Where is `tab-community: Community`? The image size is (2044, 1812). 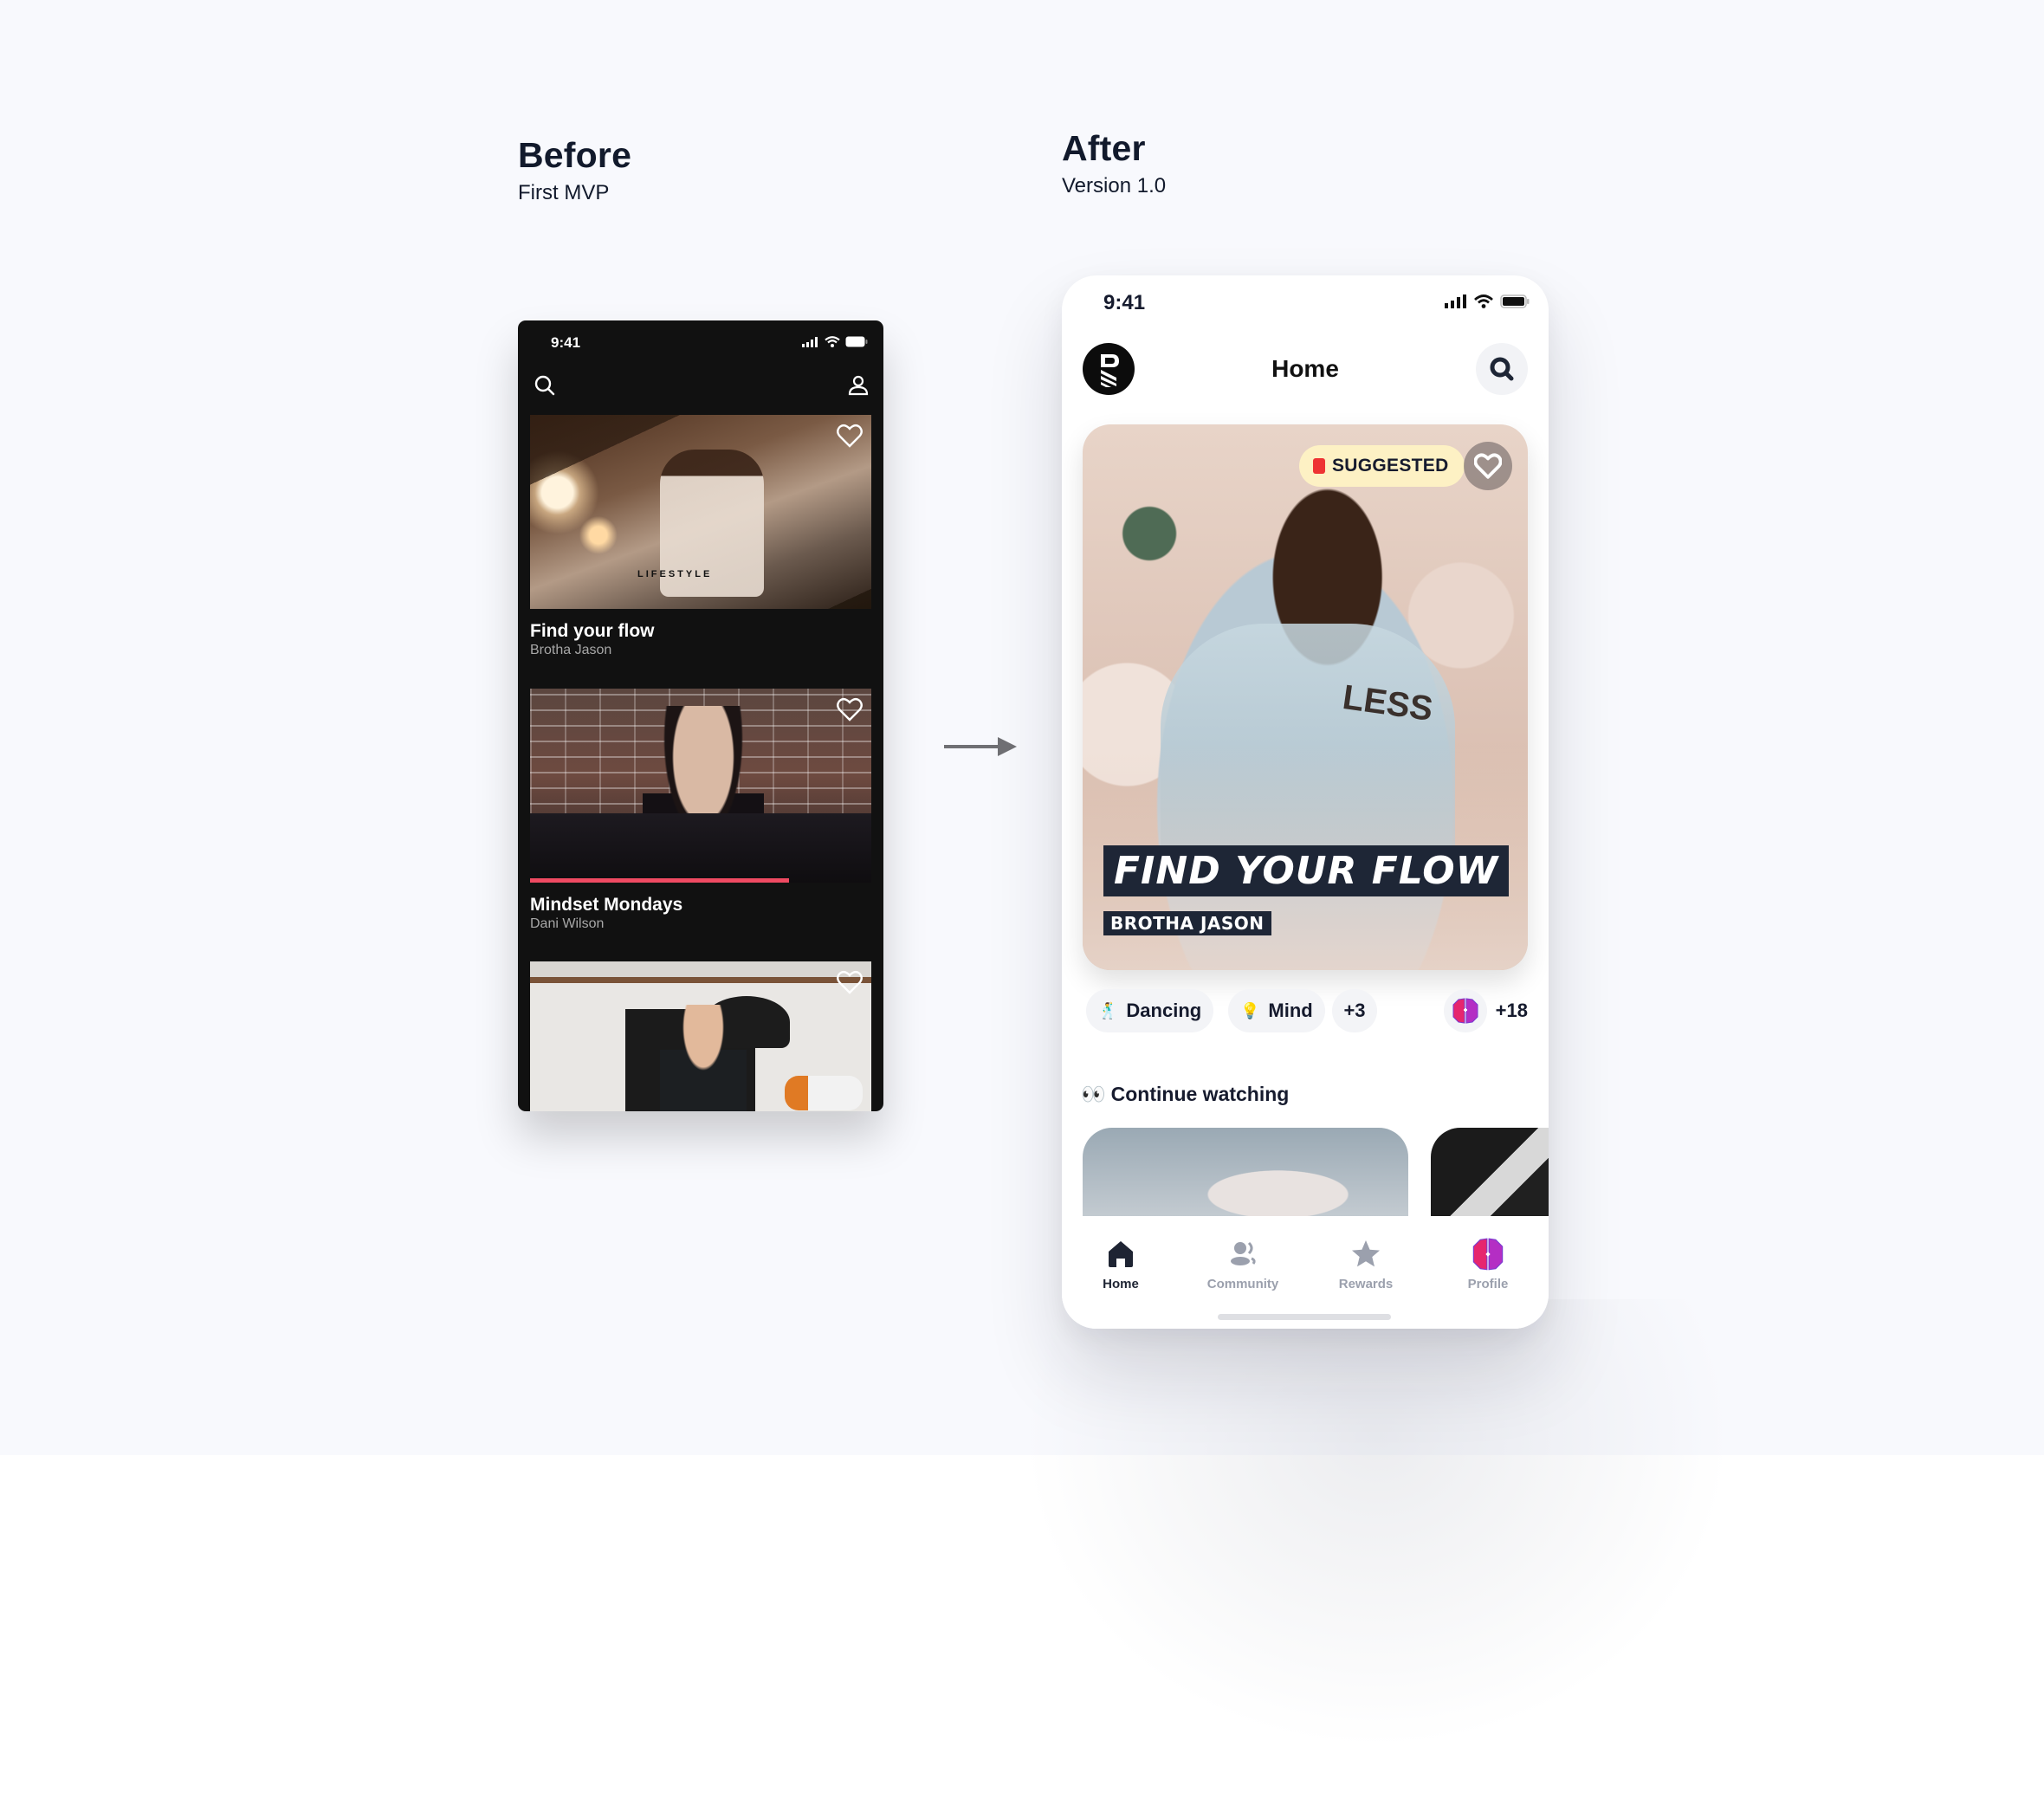 tab-community: Community is located at coordinates (1243, 1264).